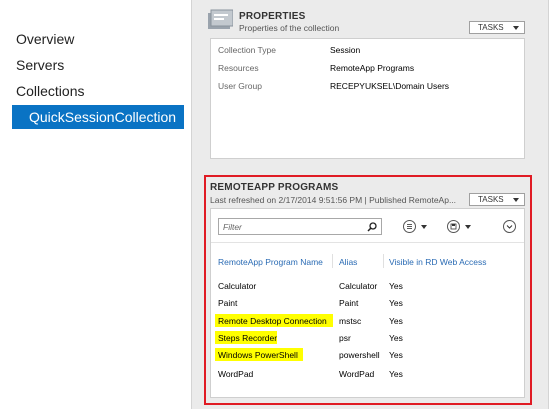 The width and height of the screenshot is (554, 409). I want to click on properties-subtitle: Properties of the collection, so click(289, 28).